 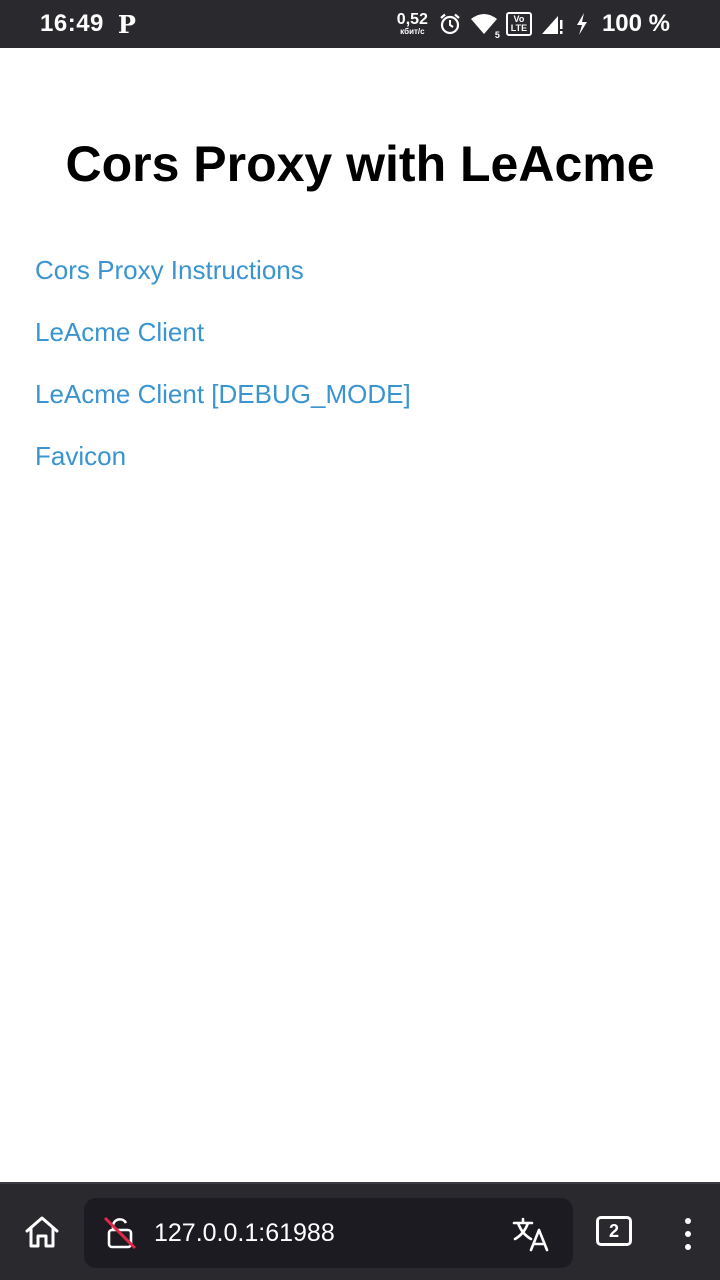 What do you see at coordinates (360, 164) in the screenshot?
I see `page-title: Cors Proxy with LeAcme` at bounding box center [360, 164].